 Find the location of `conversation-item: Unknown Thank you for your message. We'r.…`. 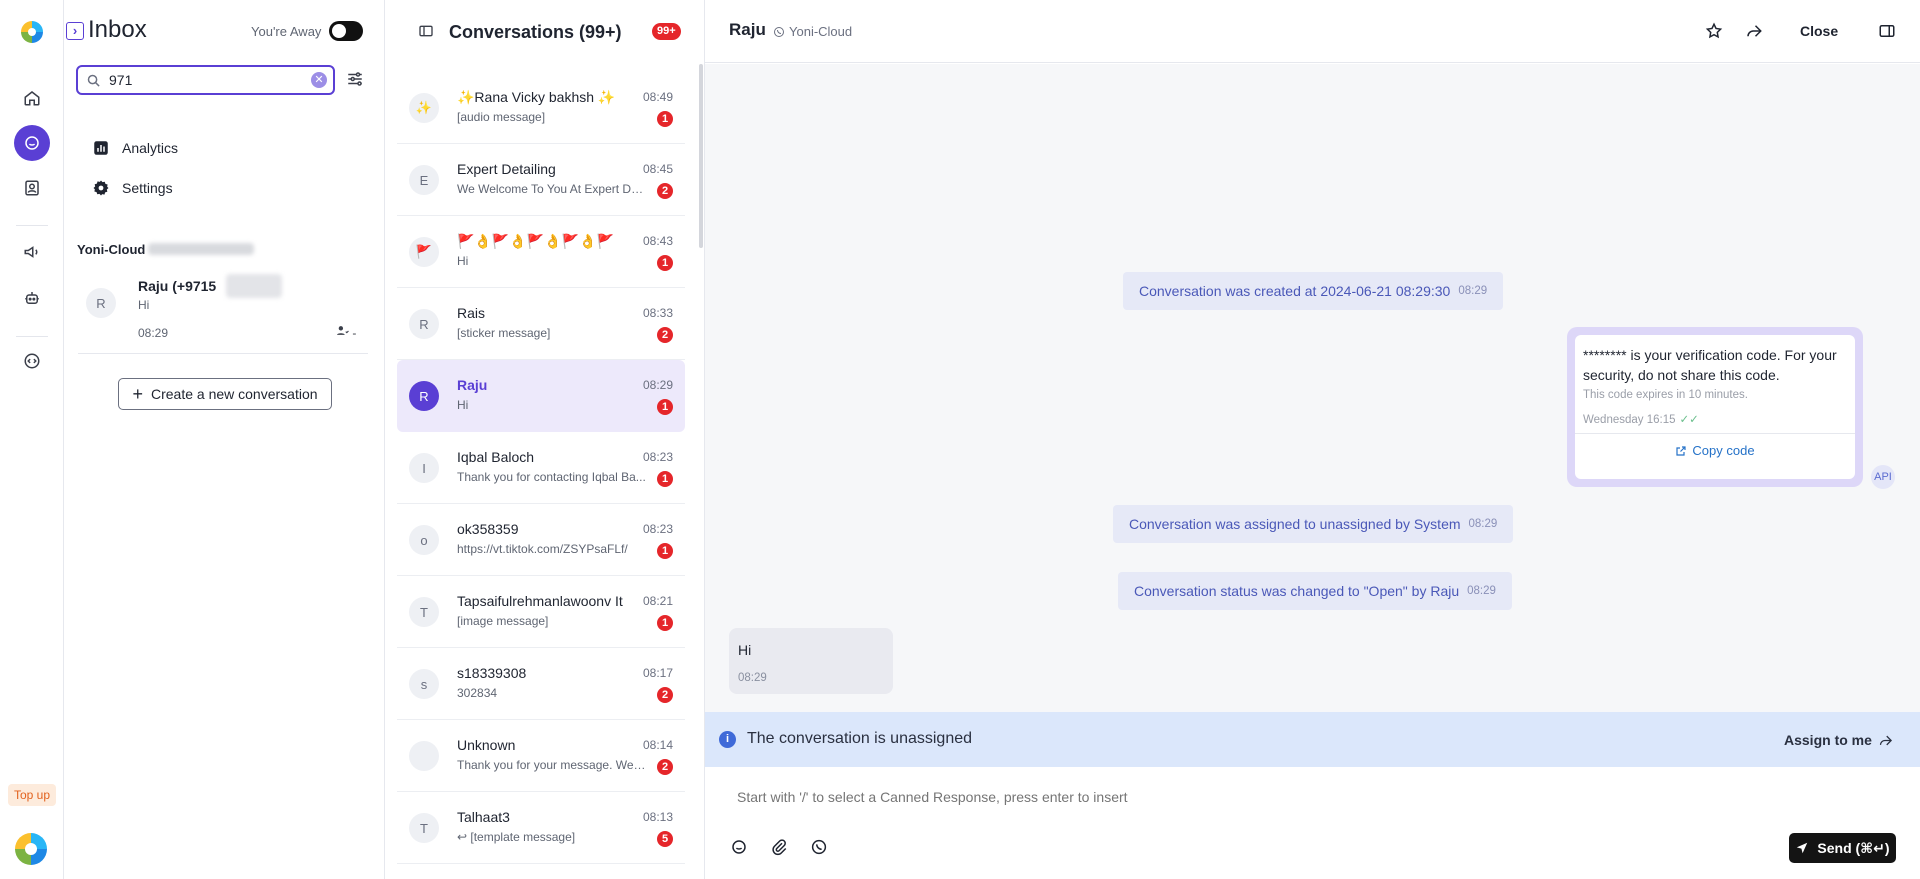

conversation-item: Unknown Thank you for your message. We'r.… is located at coordinates (541, 756).